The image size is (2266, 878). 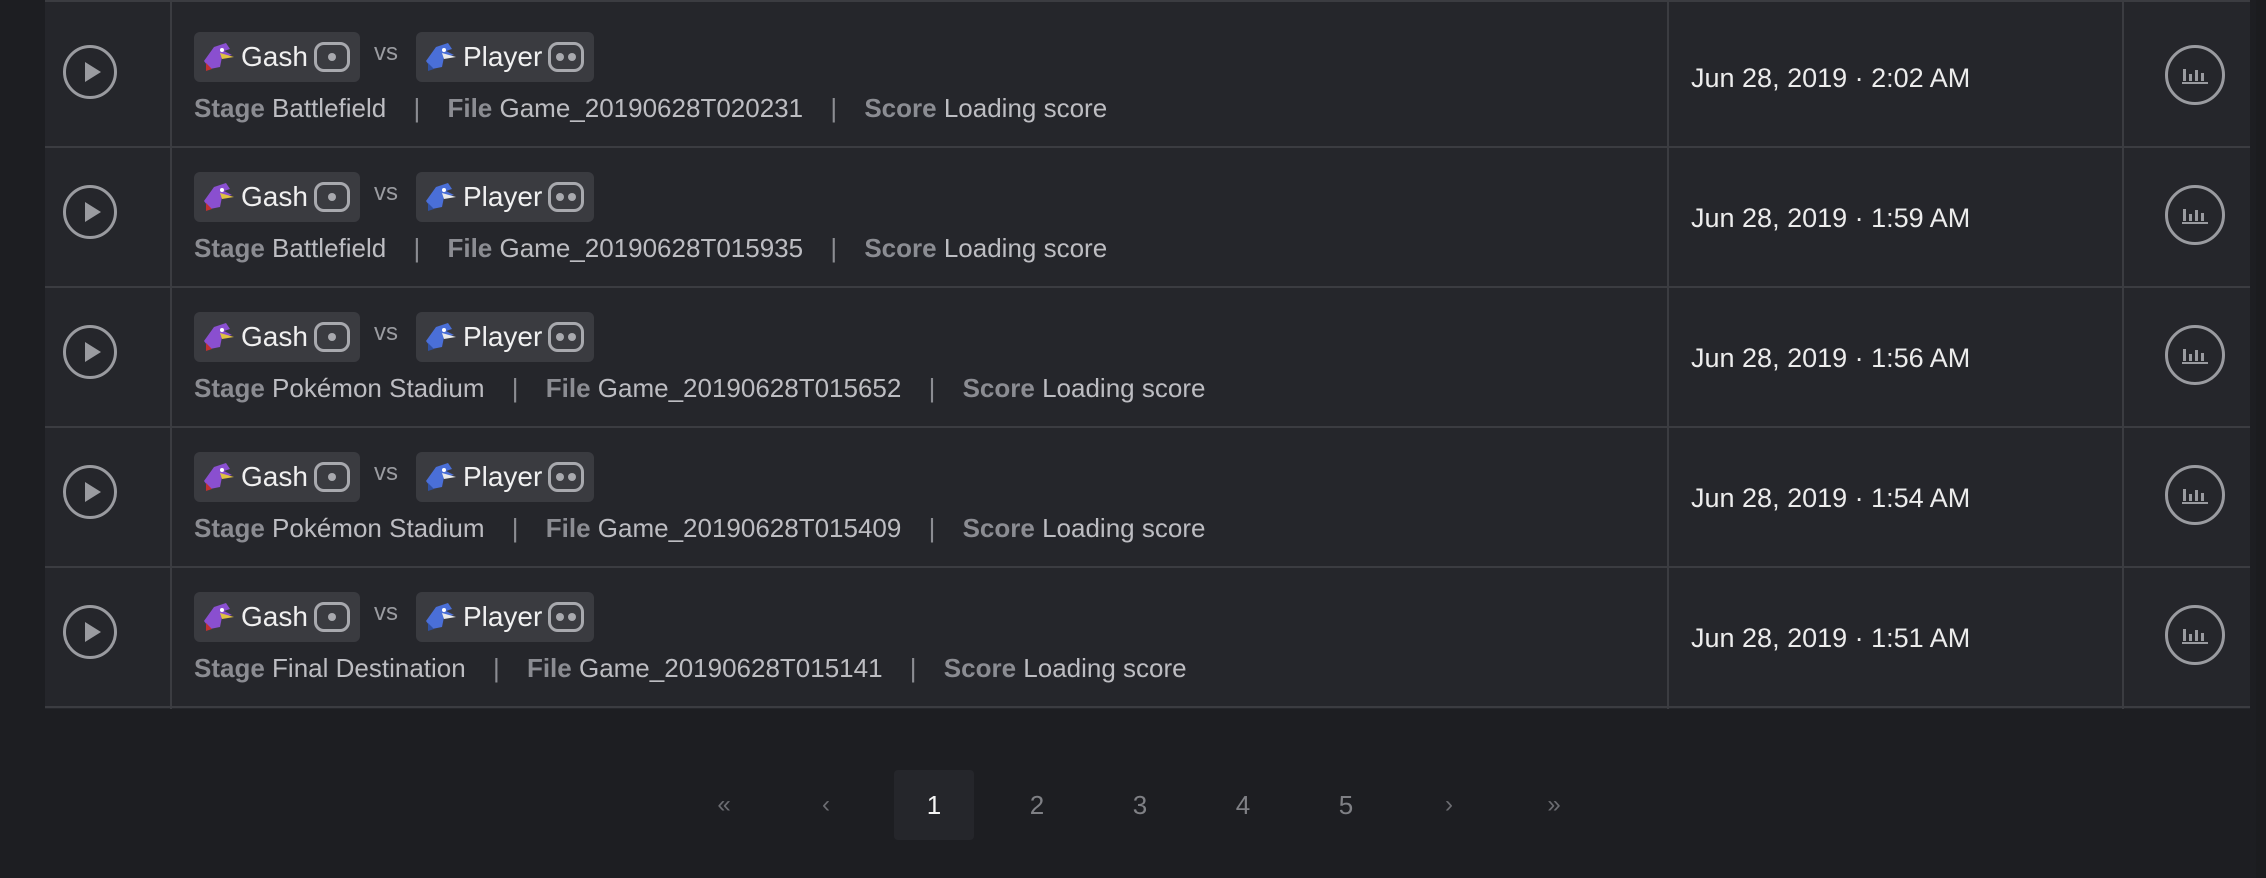 What do you see at coordinates (730, 668) in the screenshot?
I see `file-value: Game_20190628T015141` at bounding box center [730, 668].